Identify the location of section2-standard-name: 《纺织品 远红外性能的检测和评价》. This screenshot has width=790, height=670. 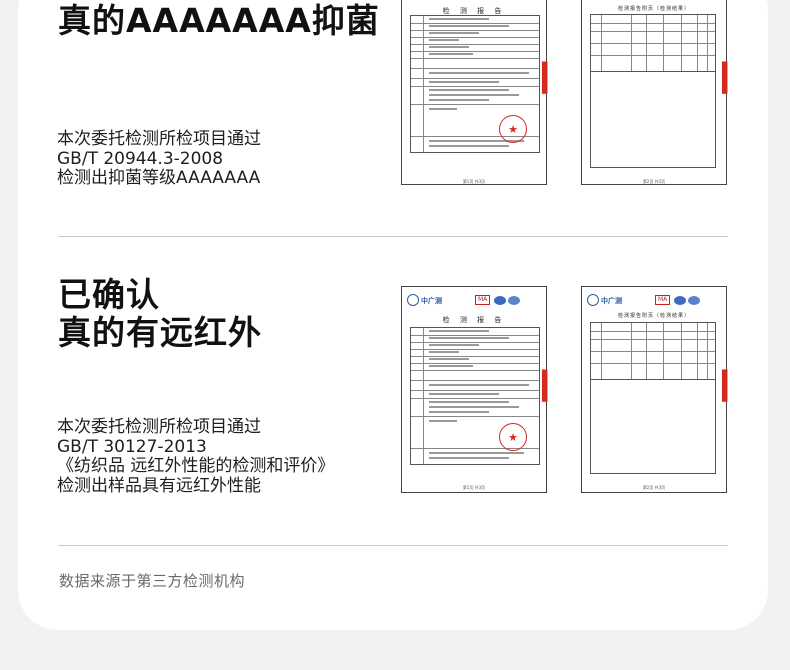
(196, 466).